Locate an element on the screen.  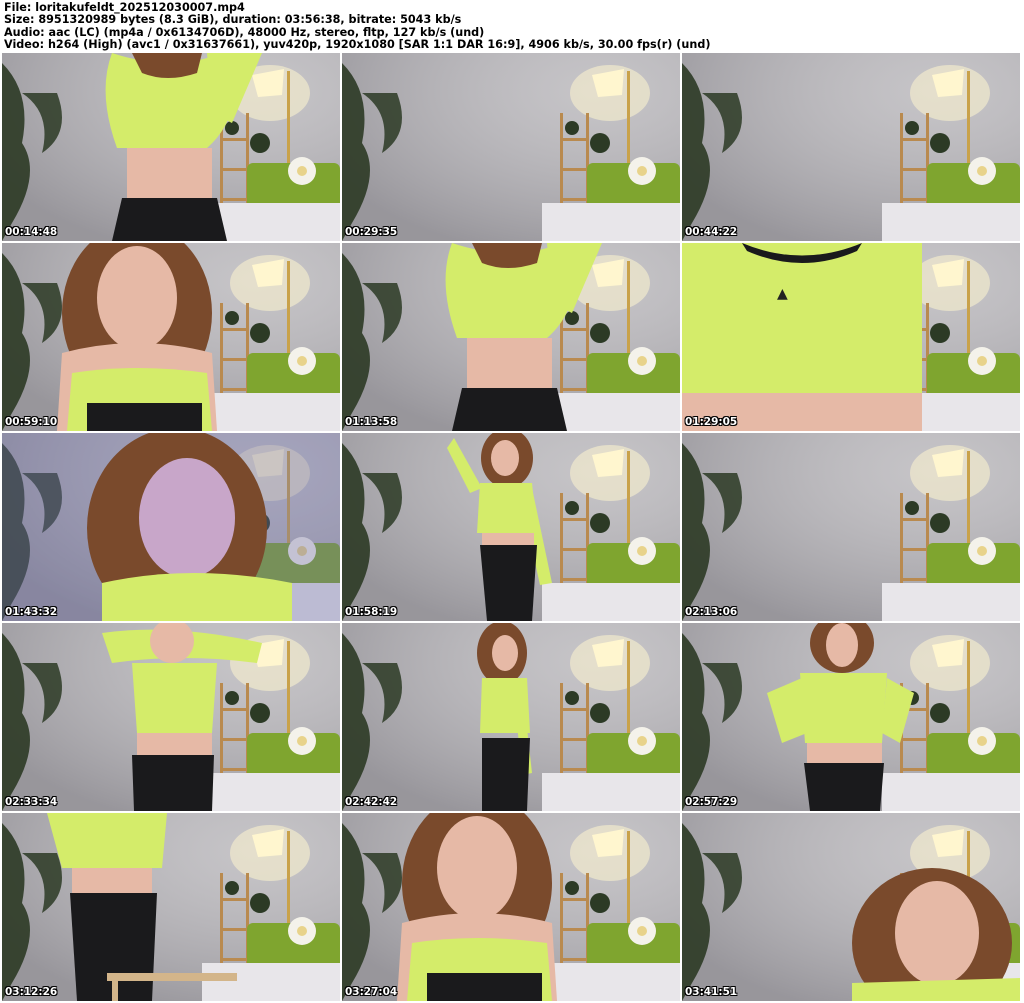
thumbnail-timestamp: 02:57:29 is located at coordinates (711, 802).